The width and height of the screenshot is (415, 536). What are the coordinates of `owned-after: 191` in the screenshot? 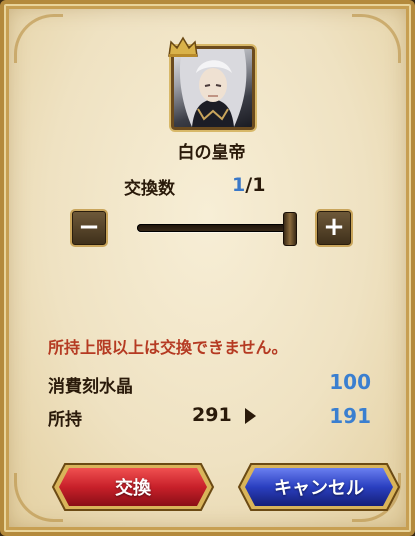 It's located at (350, 416).